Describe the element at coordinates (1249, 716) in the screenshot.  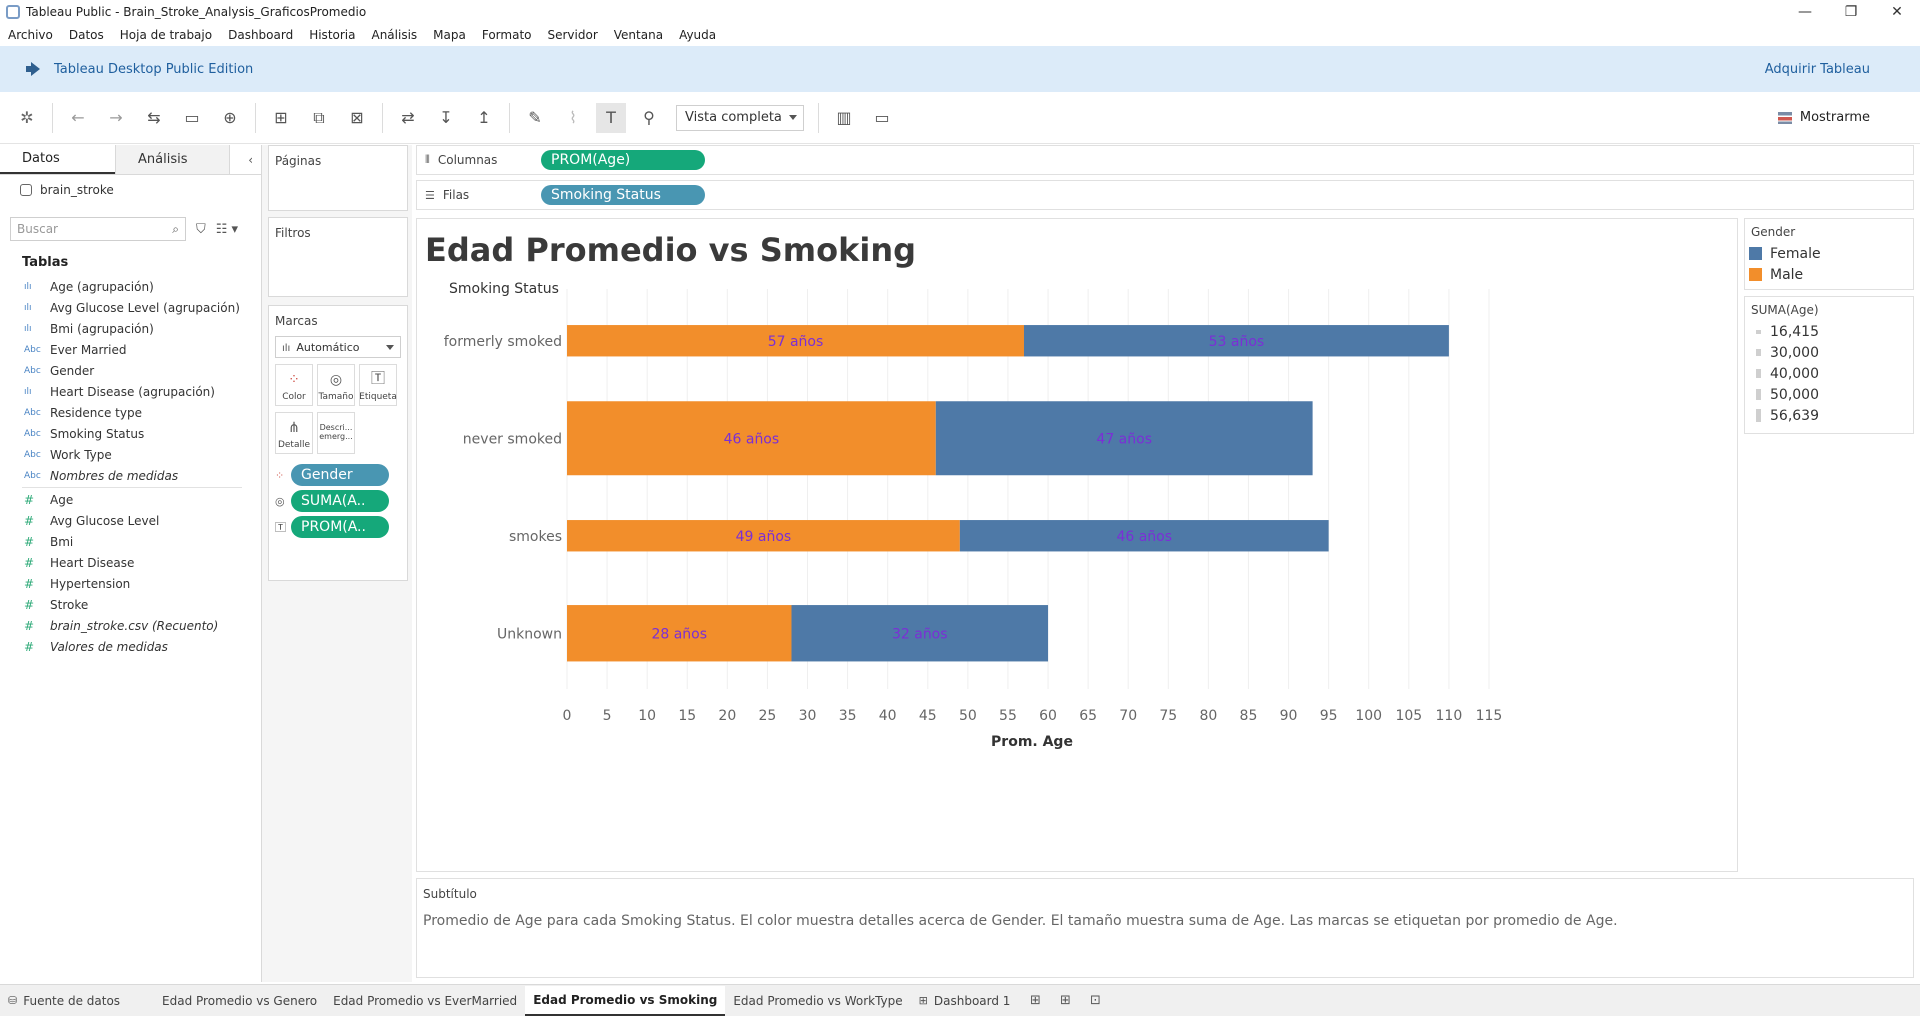
I see `x-tick-label: 85` at that location.